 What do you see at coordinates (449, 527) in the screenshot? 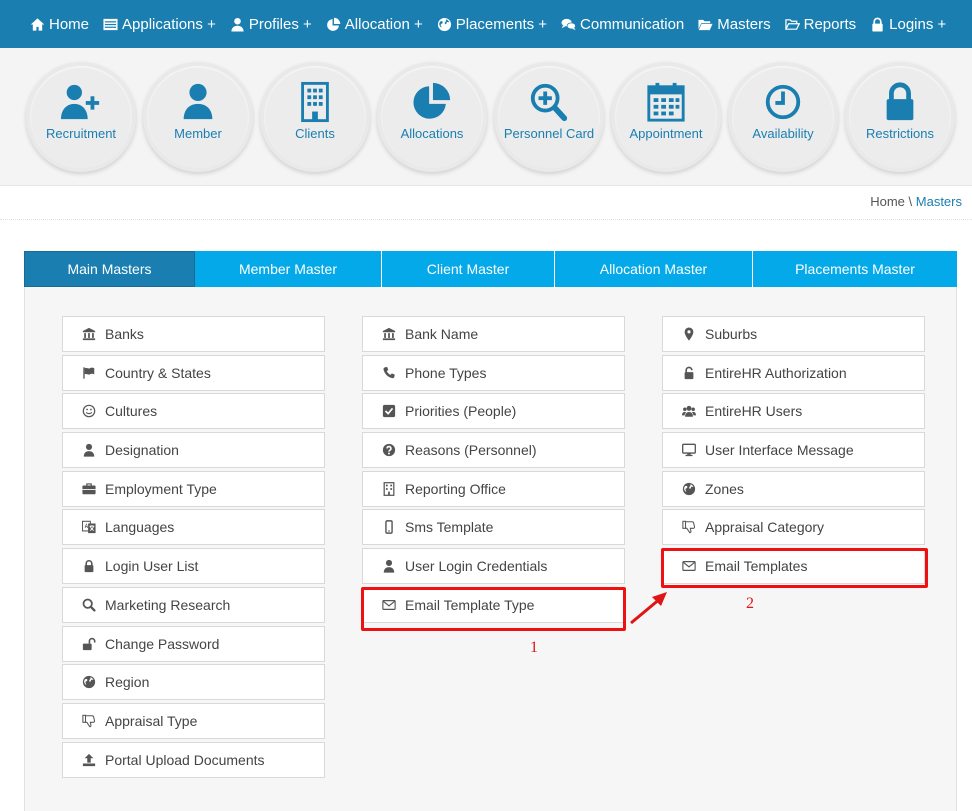
I see `master-item-label: Sms Template` at bounding box center [449, 527].